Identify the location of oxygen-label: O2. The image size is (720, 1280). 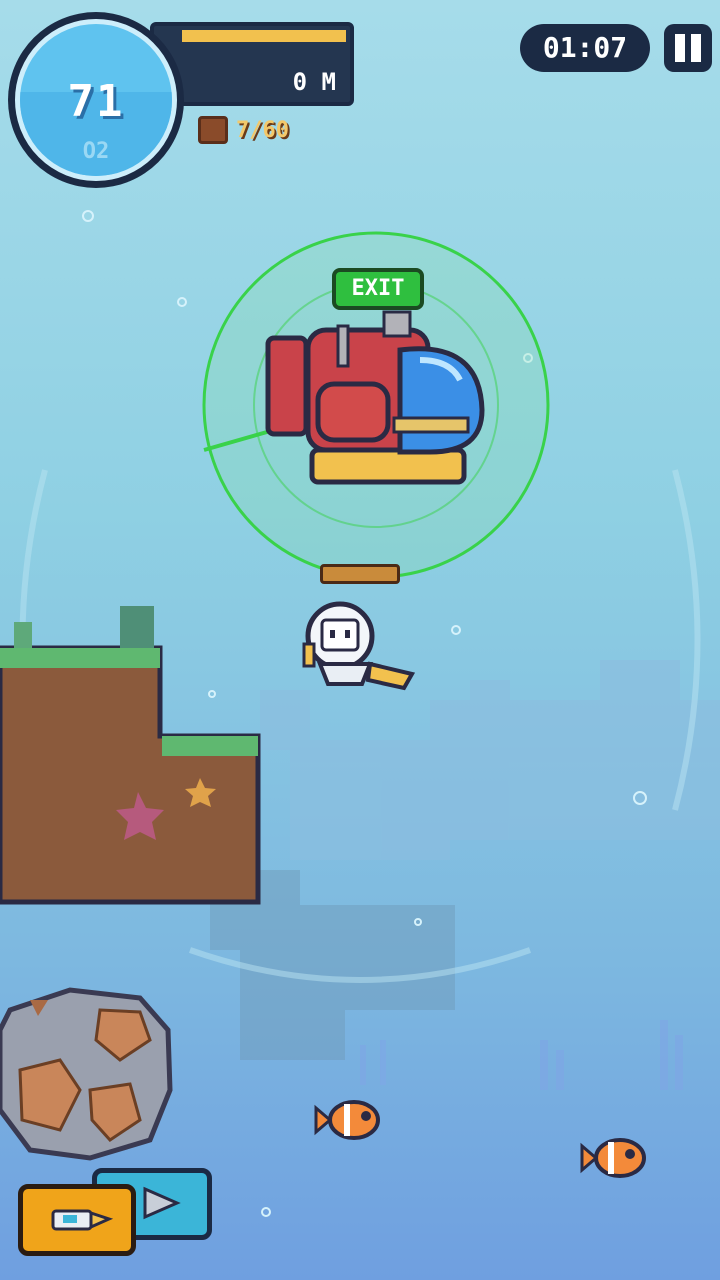
(96, 151).